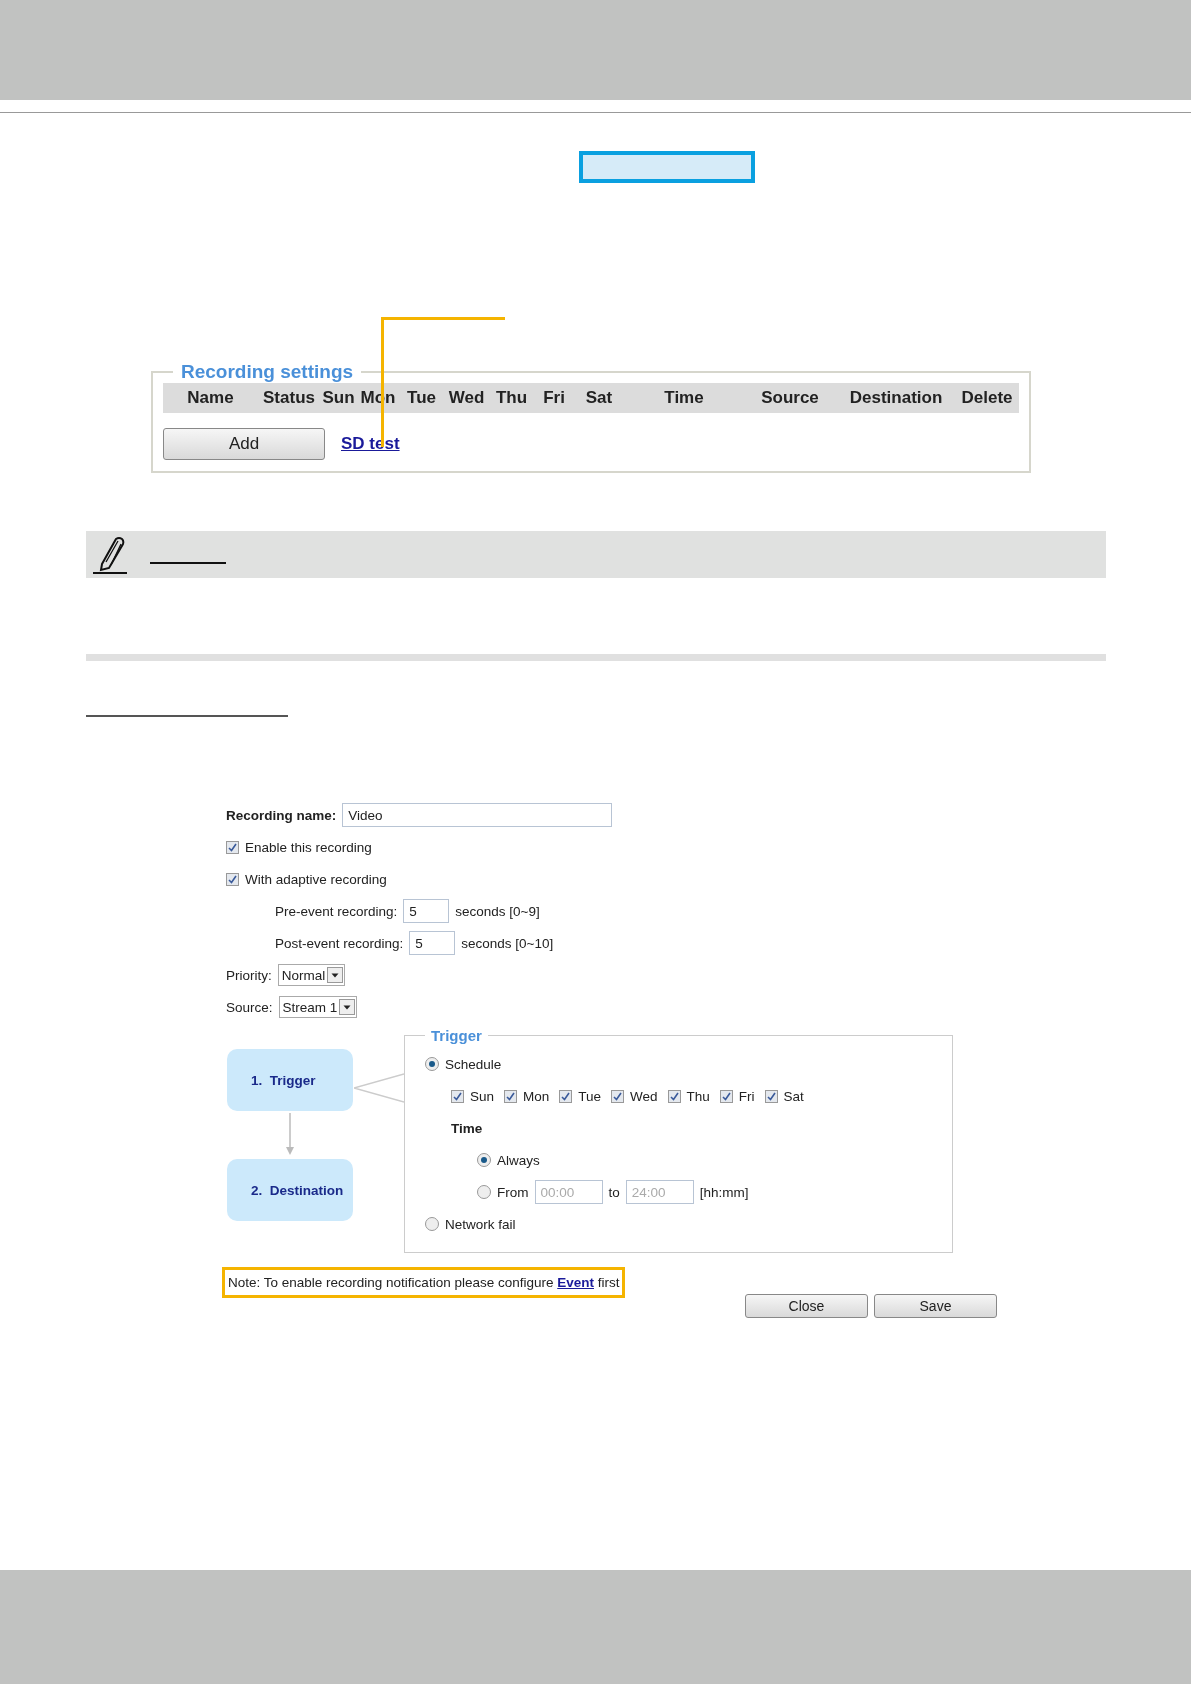 The width and height of the screenshot is (1191, 1684). I want to click on checkbox-label: Sun, so click(482, 1096).